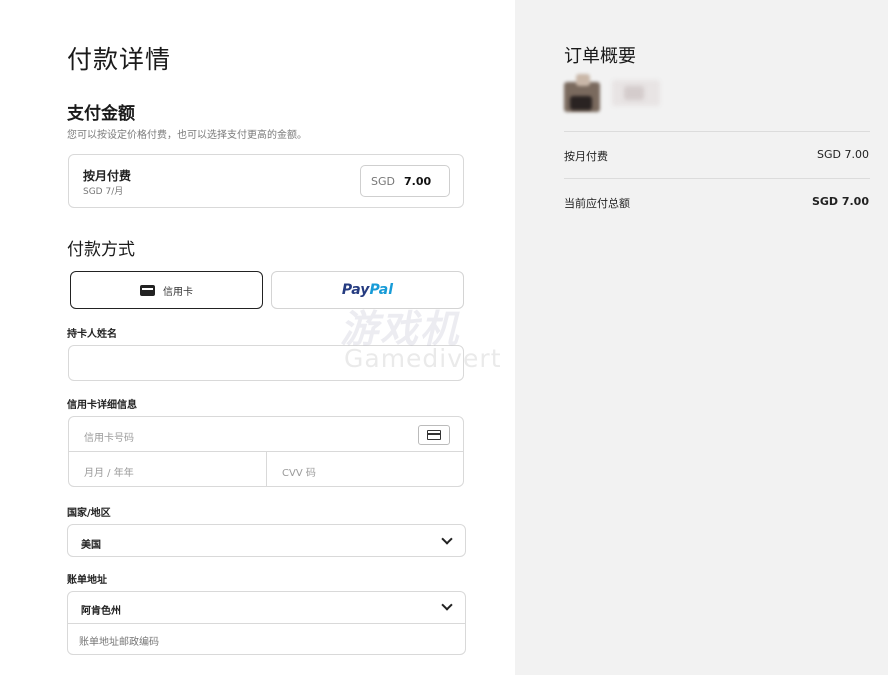 The image size is (888, 675). I want to click on cardholder-name-label: 持卡人姓名, so click(92, 334).